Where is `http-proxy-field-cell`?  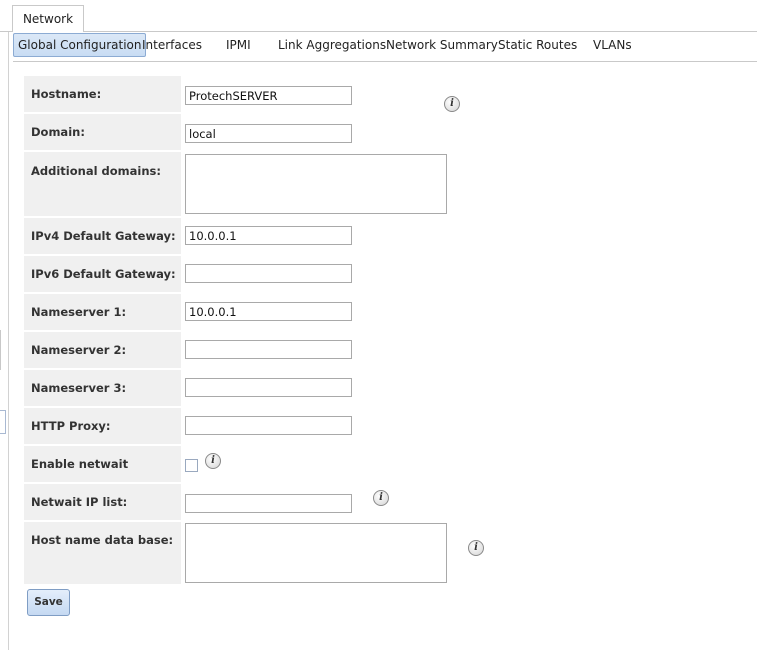 http-proxy-field-cell is located at coordinates (343, 426).